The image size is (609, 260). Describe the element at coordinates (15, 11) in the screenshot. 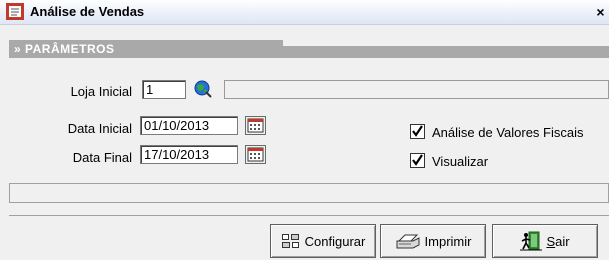

I see `report-app-icon` at that location.